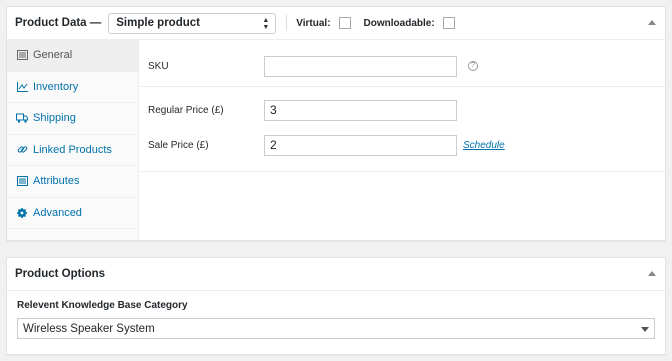 This screenshot has width=672, height=361. Describe the element at coordinates (58, 23) in the screenshot. I see `product-data-title: Product Data —` at that location.